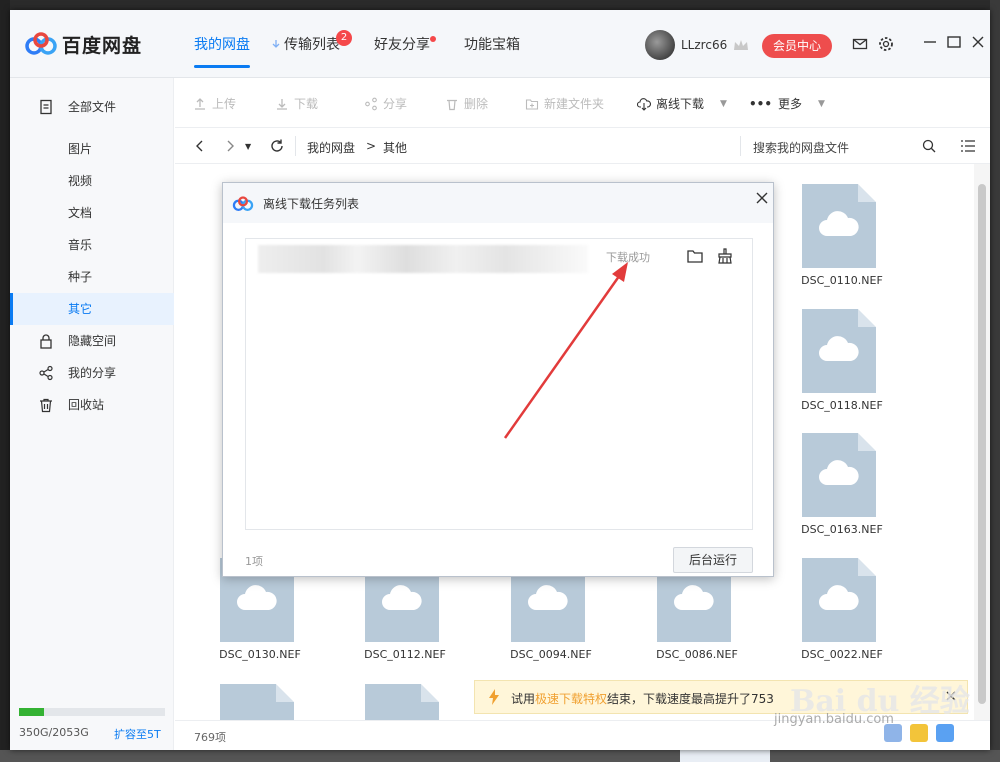 The image size is (1000, 762). Describe the element at coordinates (995, 381) in the screenshot. I see `desktop-right-strip` at that location.